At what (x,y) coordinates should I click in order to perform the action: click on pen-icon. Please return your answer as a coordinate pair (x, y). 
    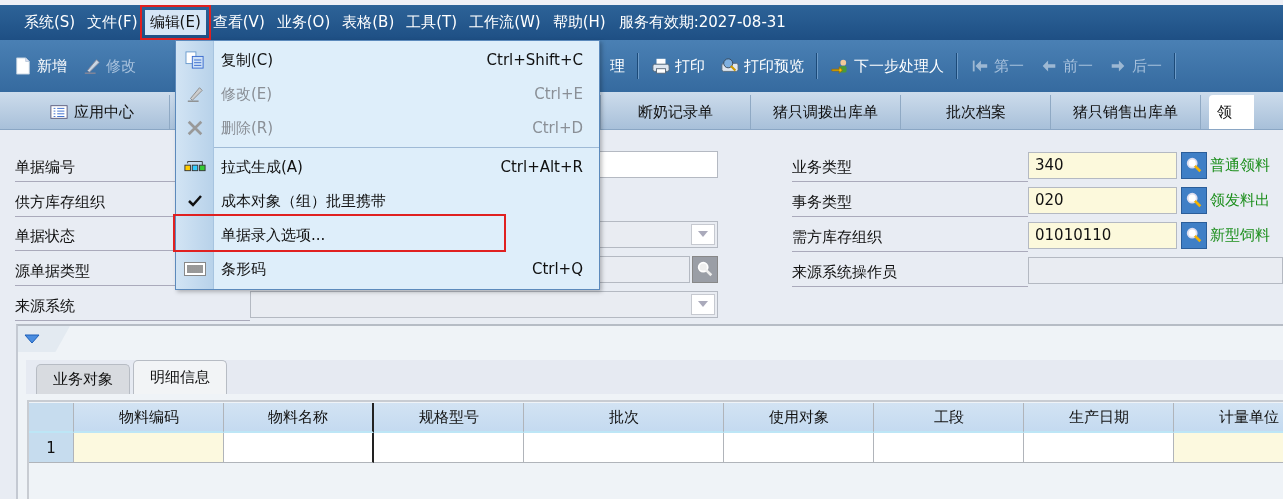
    Looking at the image, I should click on (92, 66).